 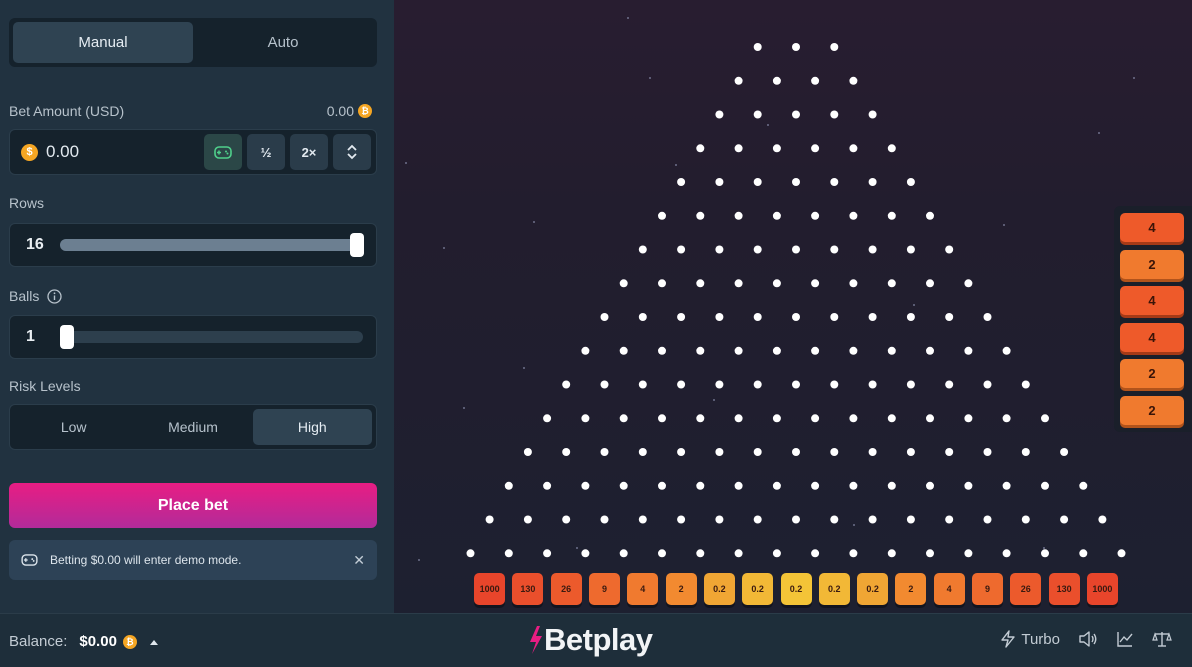 I want to click on tab-auto: Auto, so click(x=283, y=42).